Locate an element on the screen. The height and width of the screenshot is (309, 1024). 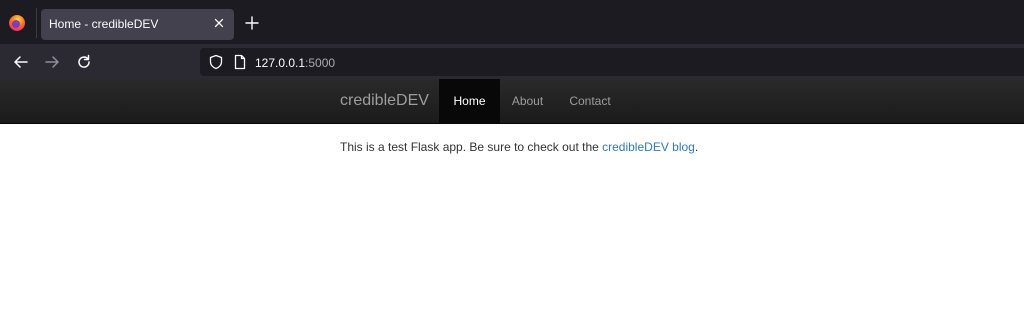
nav-item-label: Contact is located at coordinates (590, 101).